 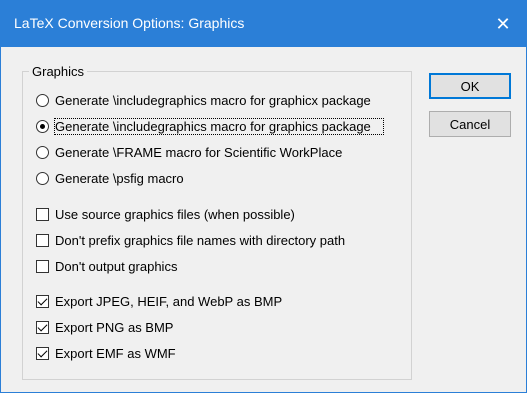 What do you see at coordinates (114, 327) in the screenshot?
I see `checkbox-label: Export PNG as BMP` at bounding box center [114, 327].